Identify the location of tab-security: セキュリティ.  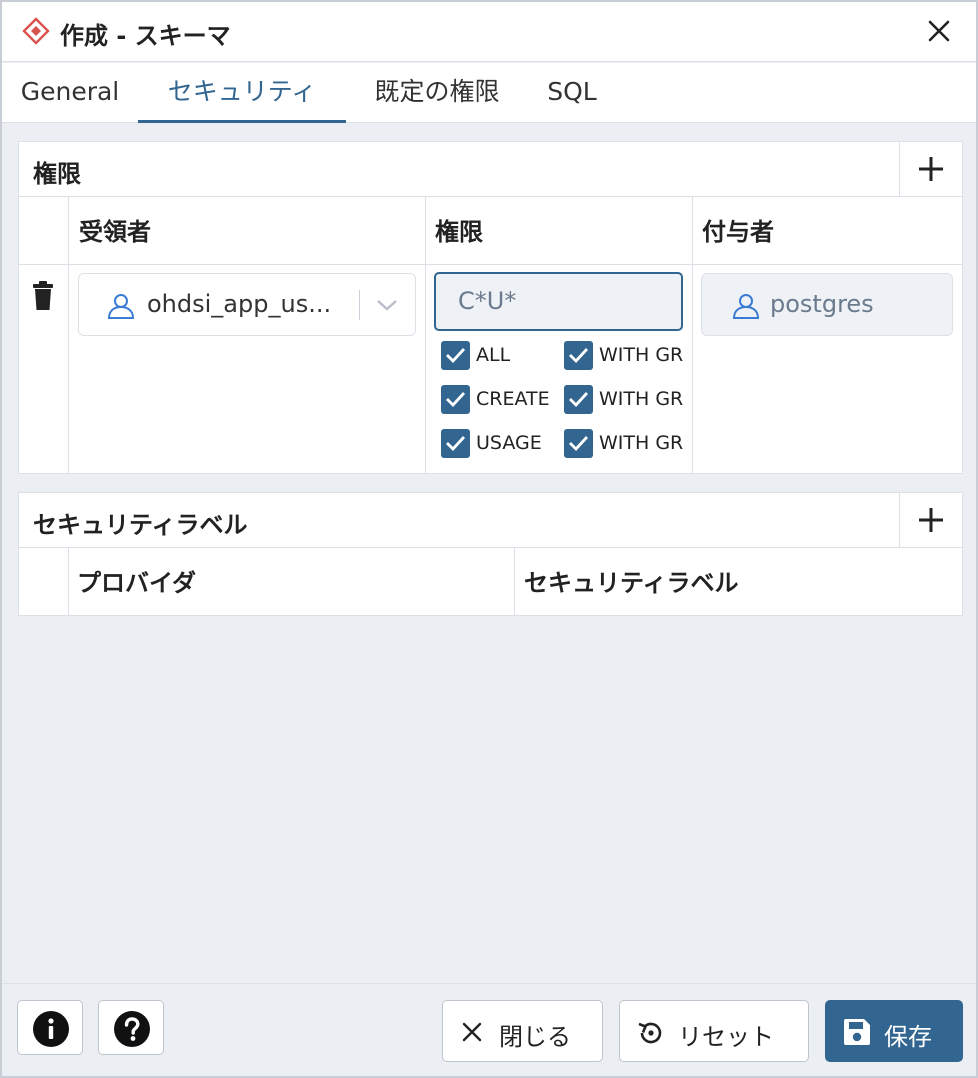
(242, 93).